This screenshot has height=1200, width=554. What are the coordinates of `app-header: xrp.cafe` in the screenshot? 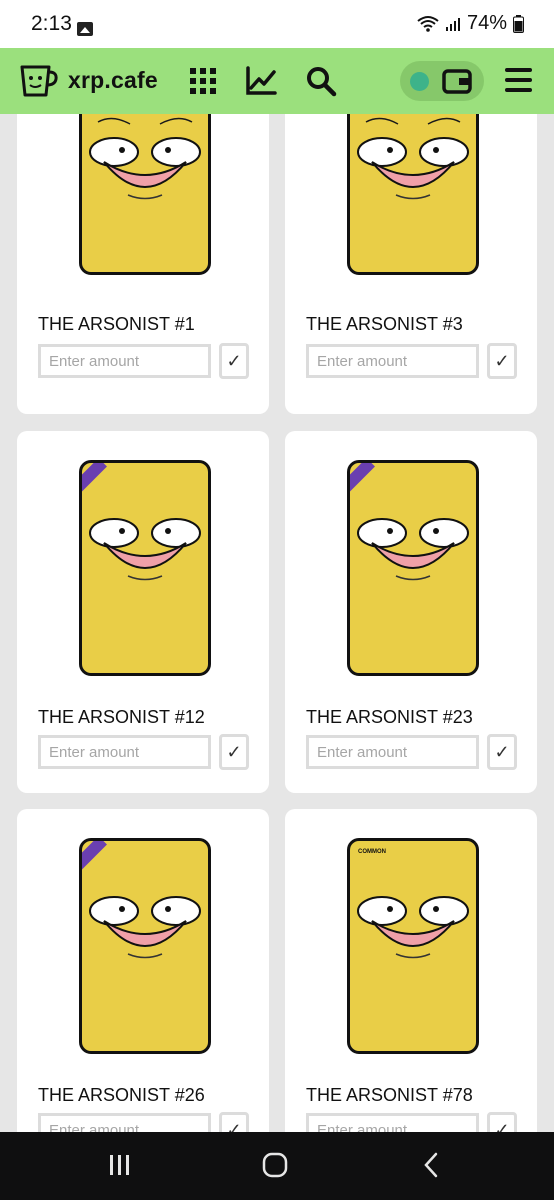 It's located at (277, 81).